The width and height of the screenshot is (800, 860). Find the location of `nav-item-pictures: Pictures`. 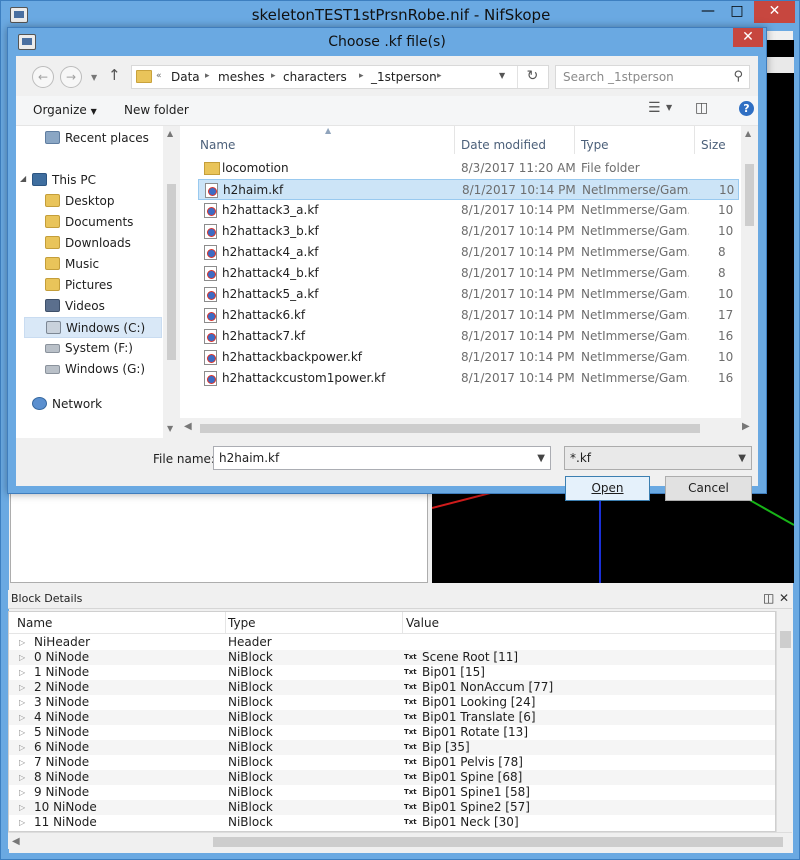

nav-item-pictures: Pictures is located at coordinates (110, 285).